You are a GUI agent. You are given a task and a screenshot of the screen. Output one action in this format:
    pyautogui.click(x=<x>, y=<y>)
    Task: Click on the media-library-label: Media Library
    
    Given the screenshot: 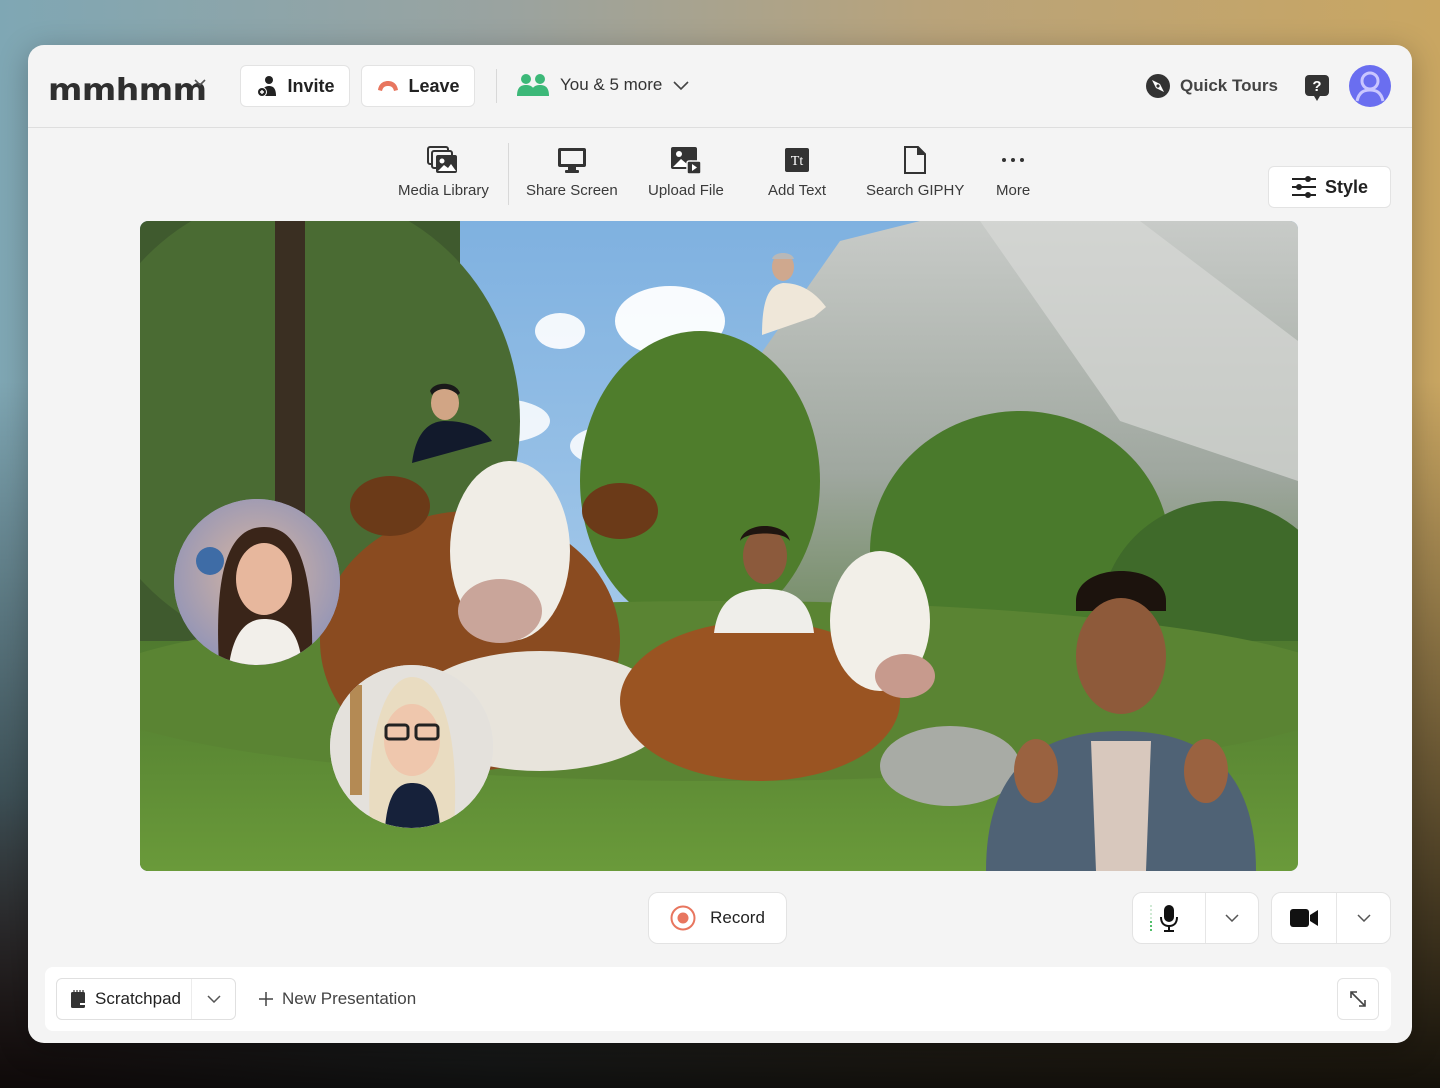 What is the action you would take?
    pyautogui.click(x=443, y=190)
    